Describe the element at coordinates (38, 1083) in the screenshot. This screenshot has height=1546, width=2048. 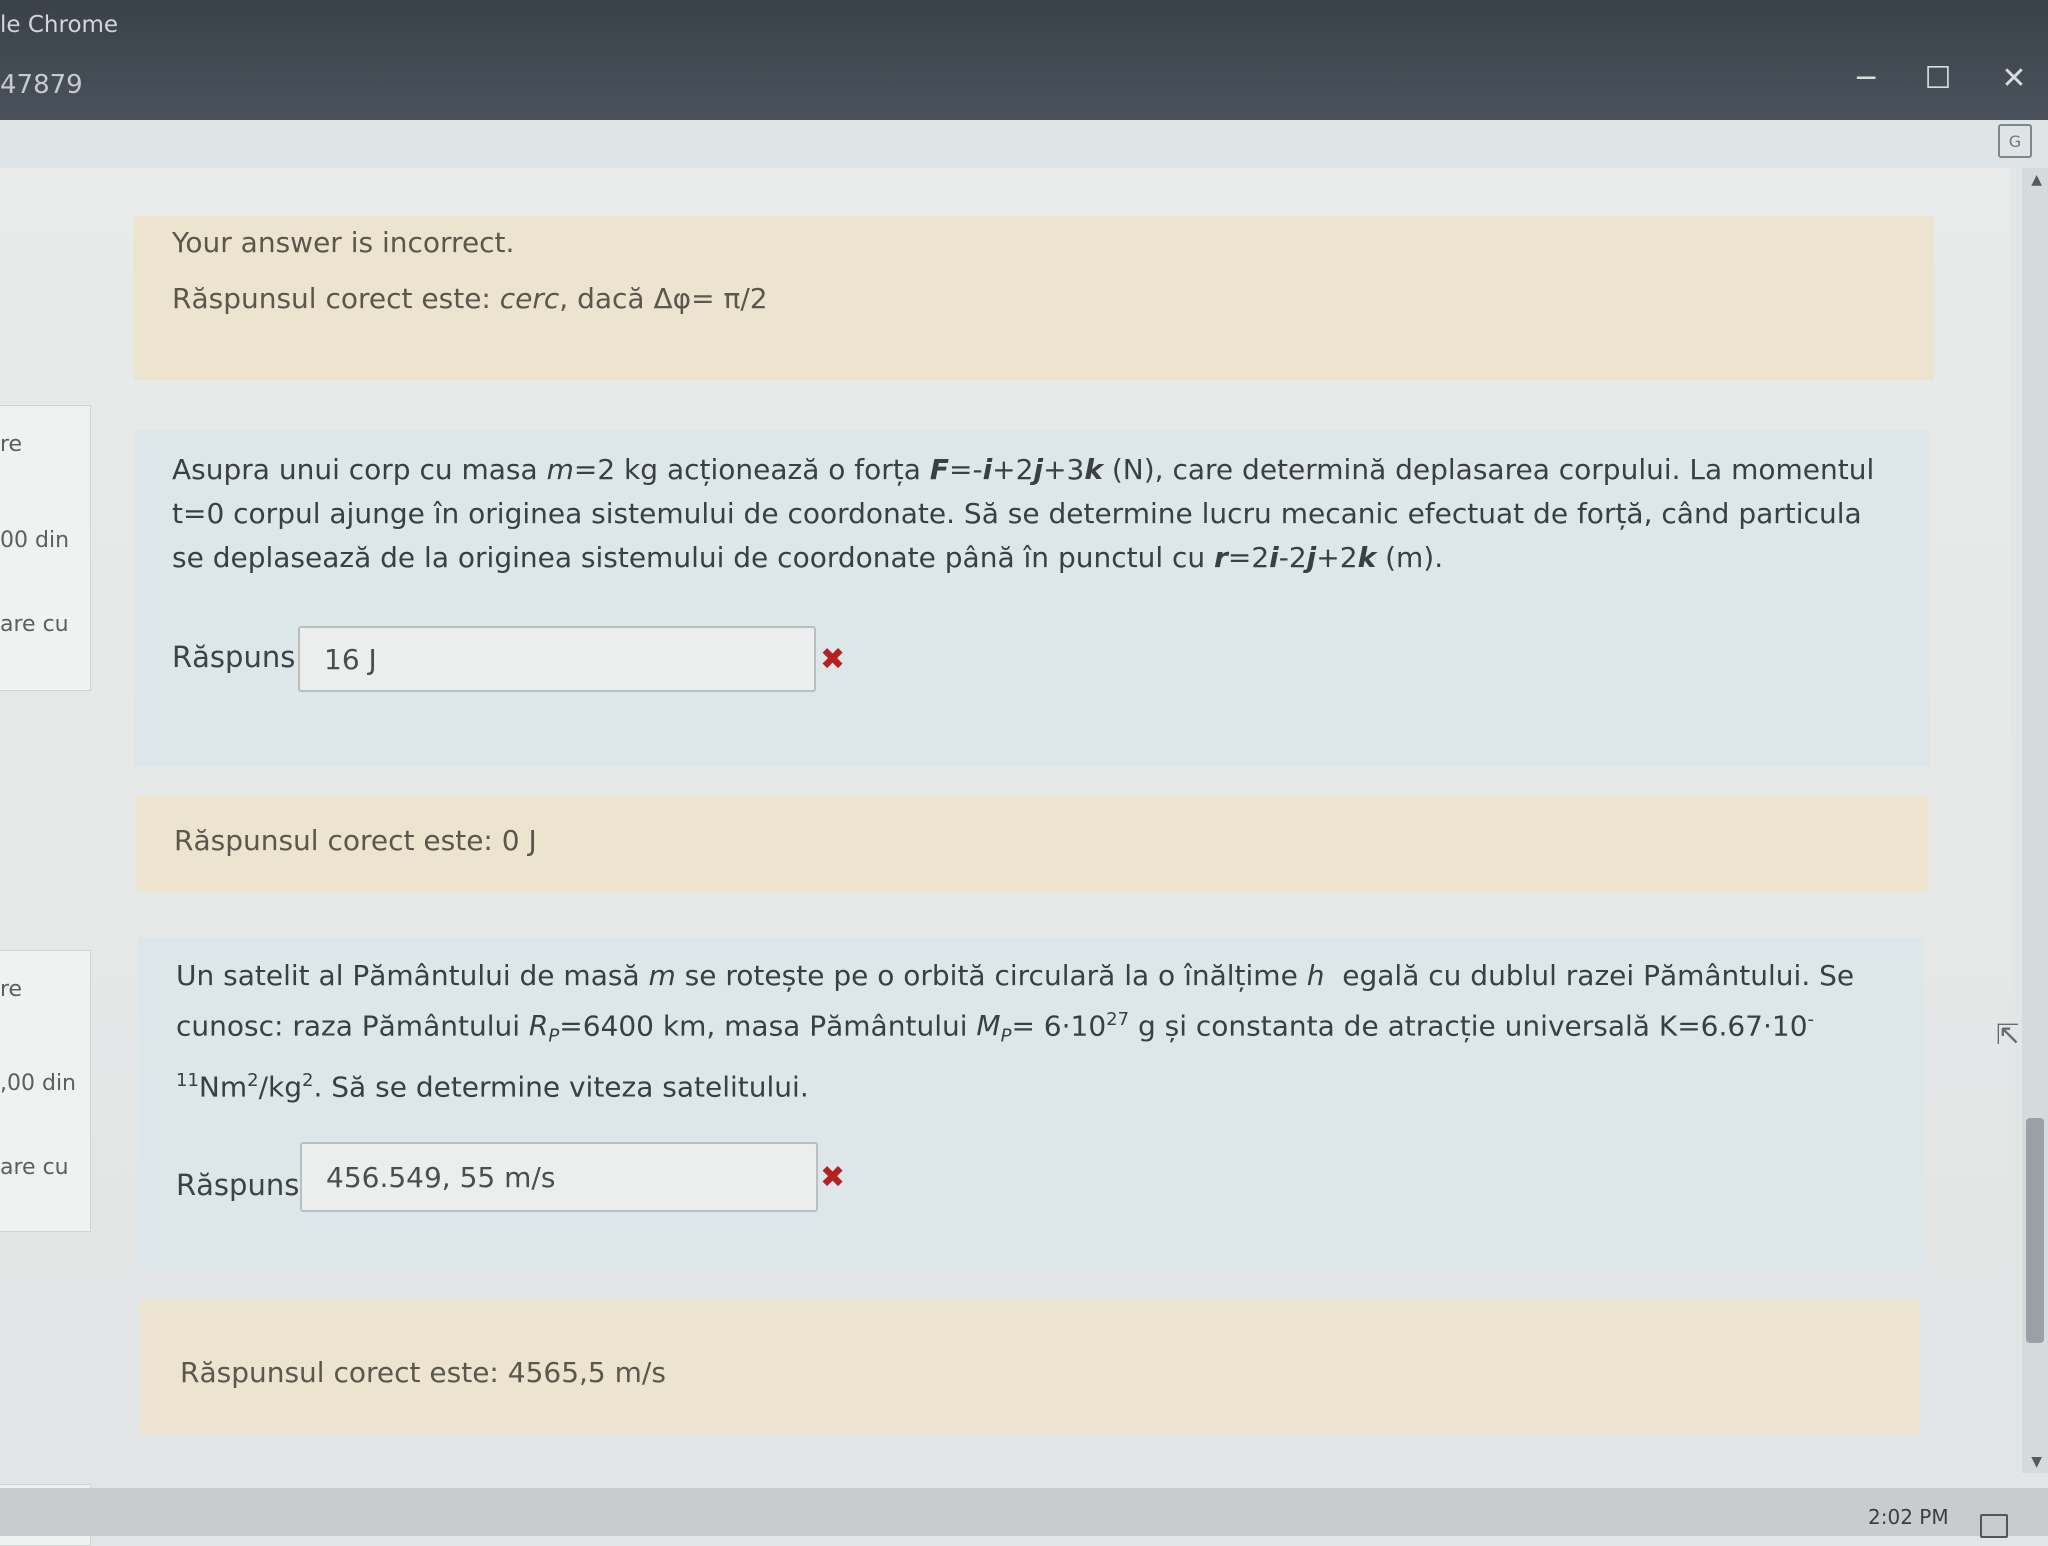
I see `question-mark-label: ,00 din` at that location.